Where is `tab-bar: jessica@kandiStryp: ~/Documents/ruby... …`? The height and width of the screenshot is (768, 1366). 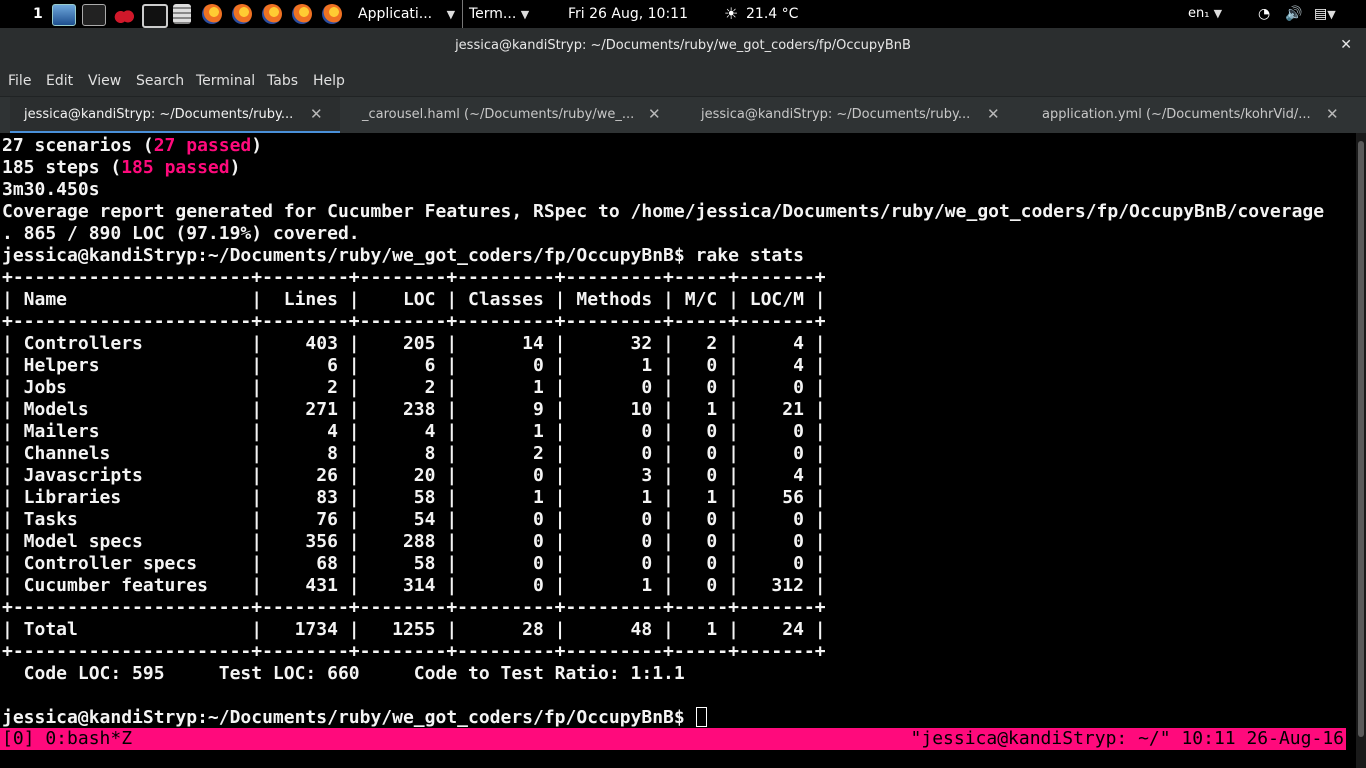 tab-bar: jessica@kandiStryp: ~/Documents/ruby... … is located at coordinates (683, 115).